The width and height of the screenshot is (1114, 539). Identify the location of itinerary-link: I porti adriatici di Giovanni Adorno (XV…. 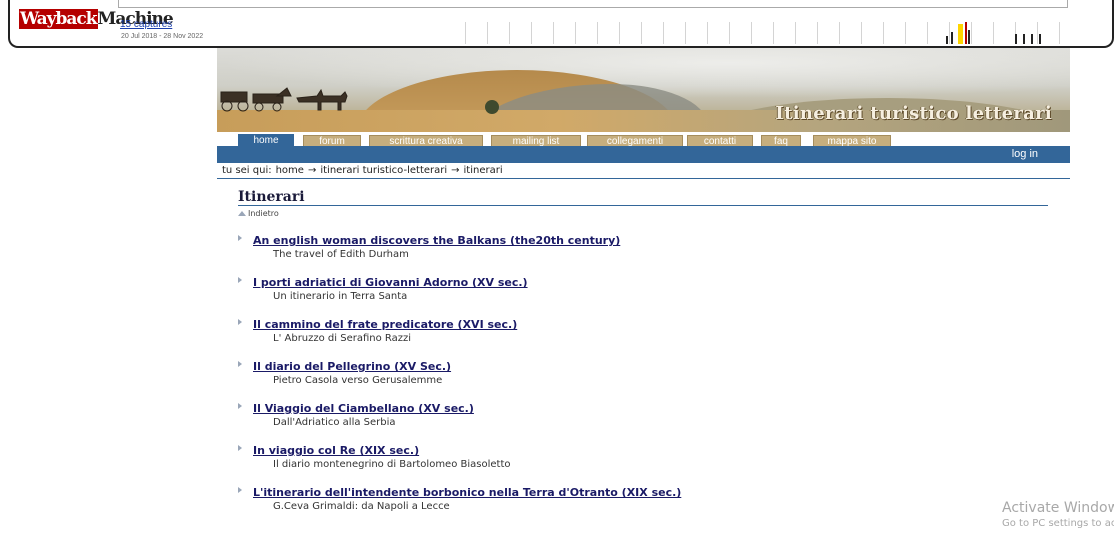
(661, 283).